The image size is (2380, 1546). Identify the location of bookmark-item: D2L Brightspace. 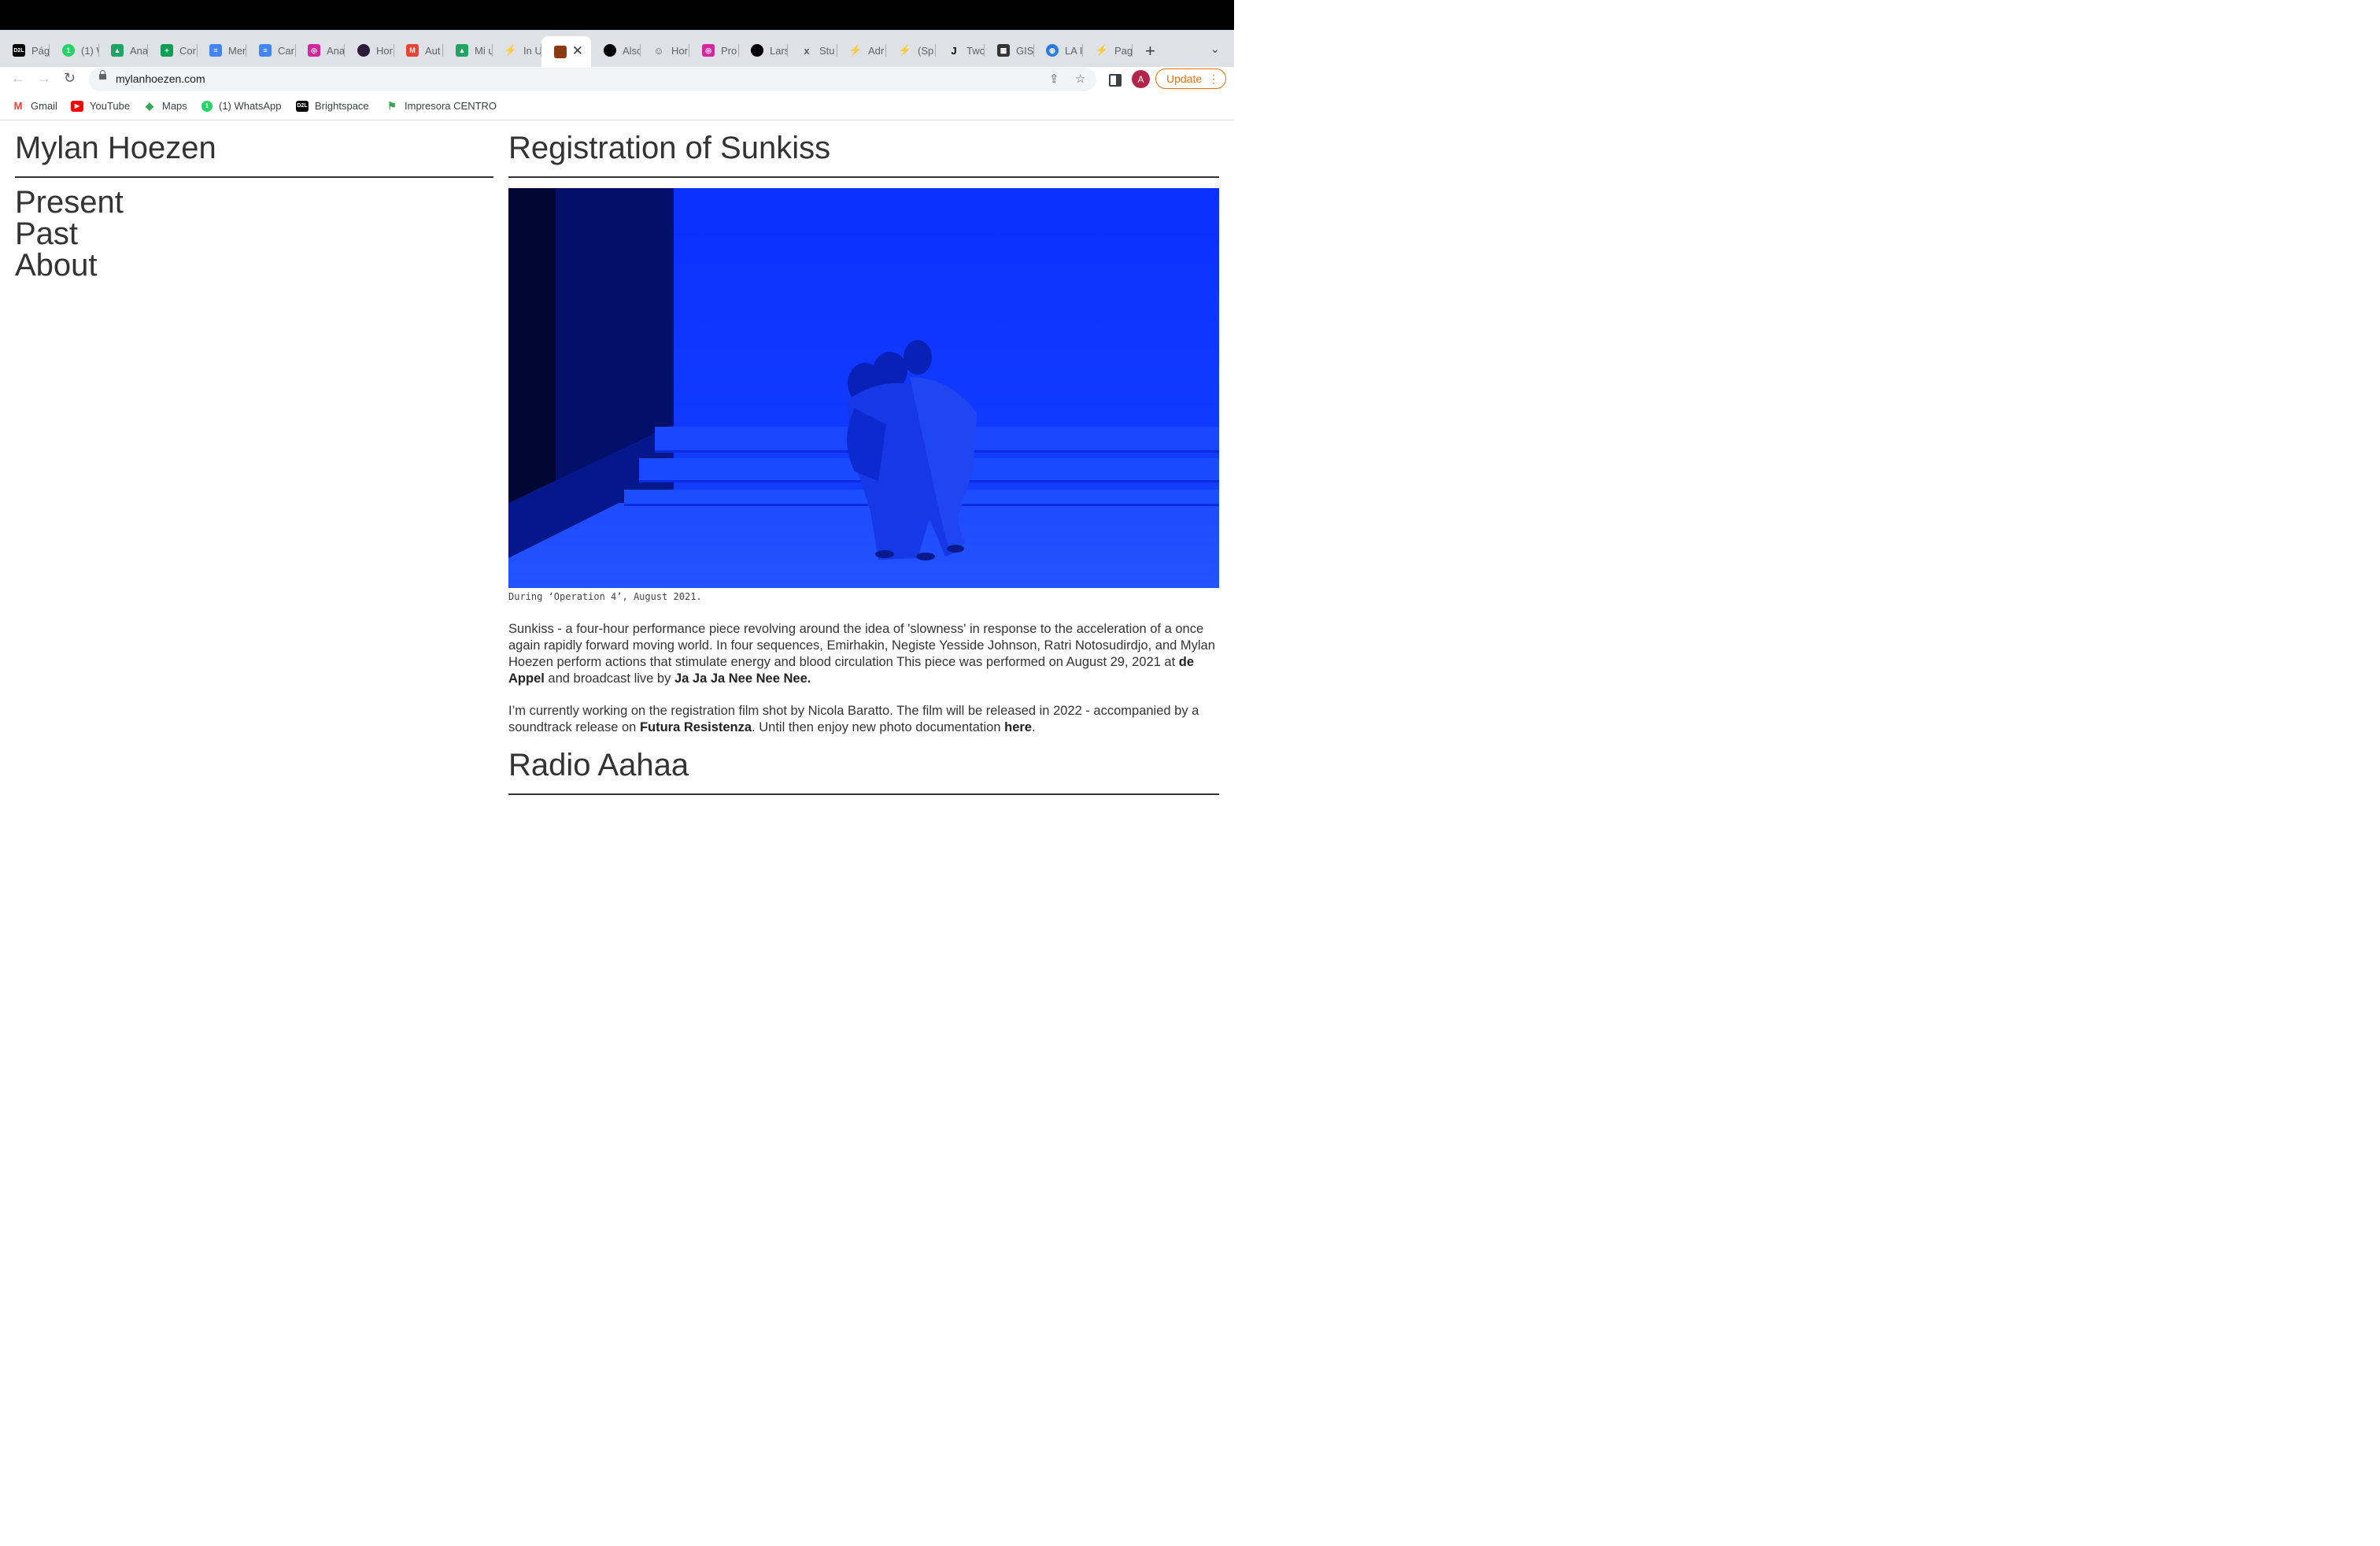
(332, 106).